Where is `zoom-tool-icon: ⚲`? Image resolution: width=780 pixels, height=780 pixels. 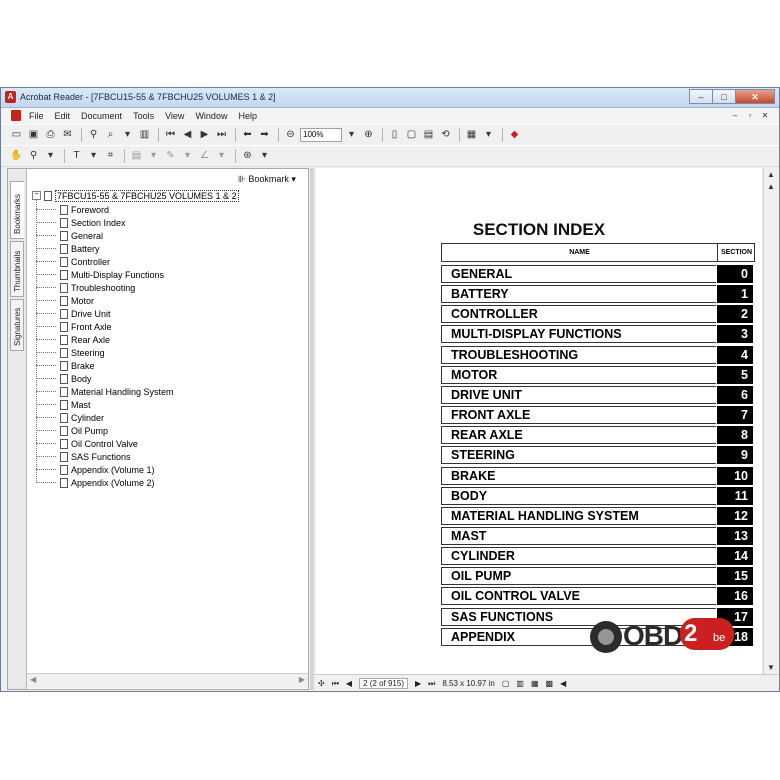 zoom-tool-icon: ⚲ is located at coordinates (33, 156).